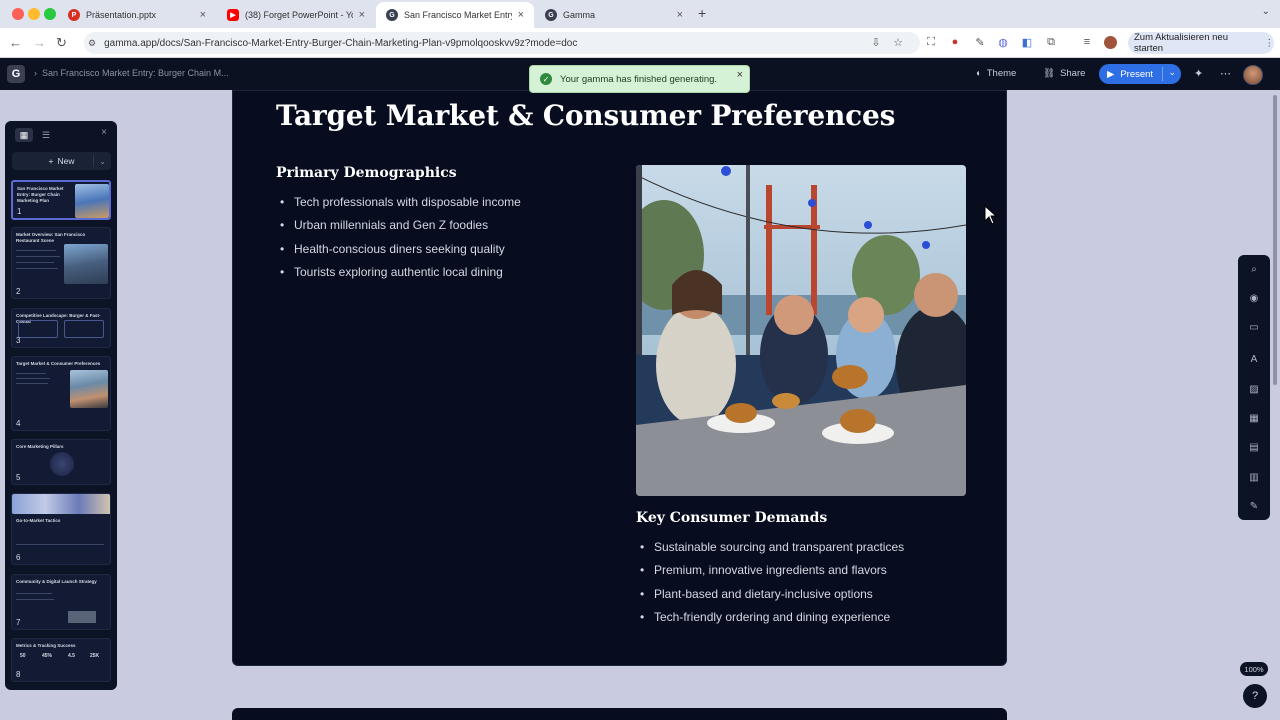 Image resolution: width=1280 pixels, height=720 pixels. Describe the element at coordinates (398, 253) in the screenshot. I see `list-item: Health-conscious diners seeking quality` at that location.